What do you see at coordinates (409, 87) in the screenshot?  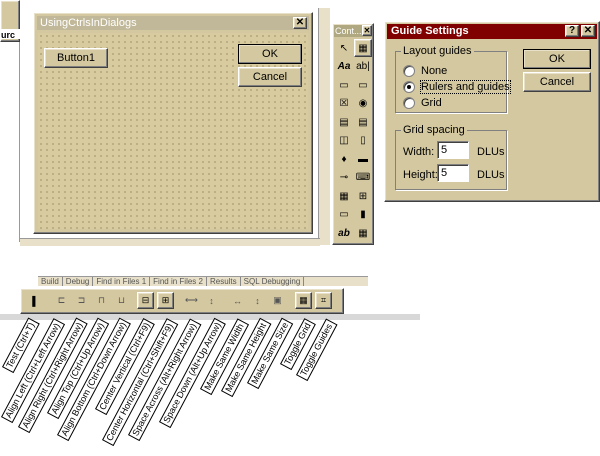 I see `radio-rulers-indicator` at bounding box center [409, 87].